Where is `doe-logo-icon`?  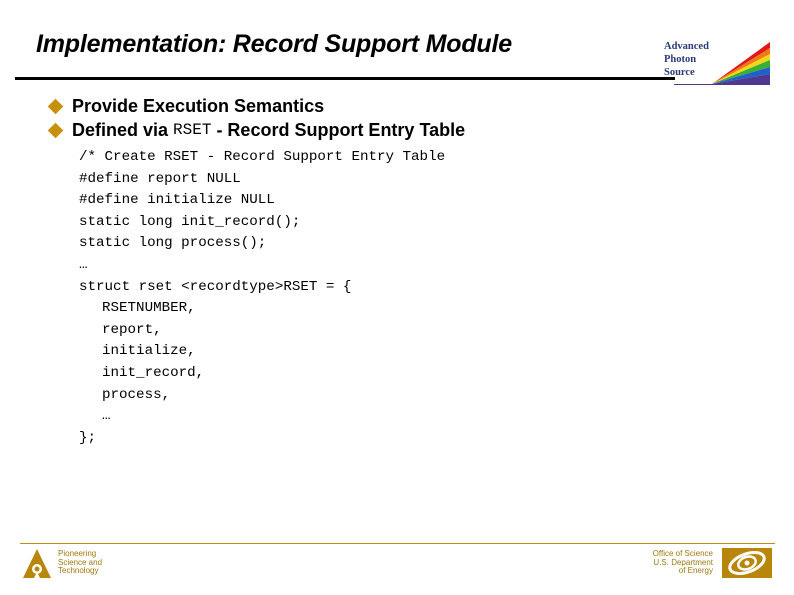
doe-logo-icon is located at coordinates (747, 563).